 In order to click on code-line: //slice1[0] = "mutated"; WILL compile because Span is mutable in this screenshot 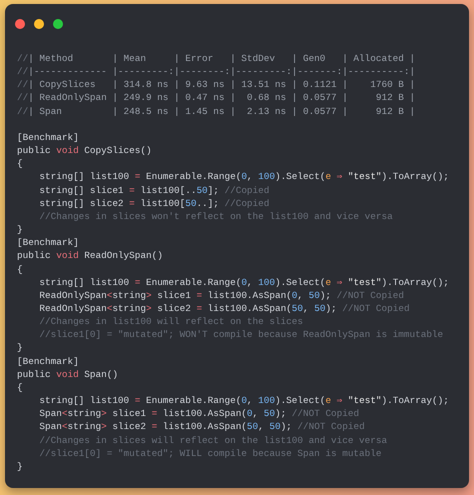, I will do `click(210, 453)`.